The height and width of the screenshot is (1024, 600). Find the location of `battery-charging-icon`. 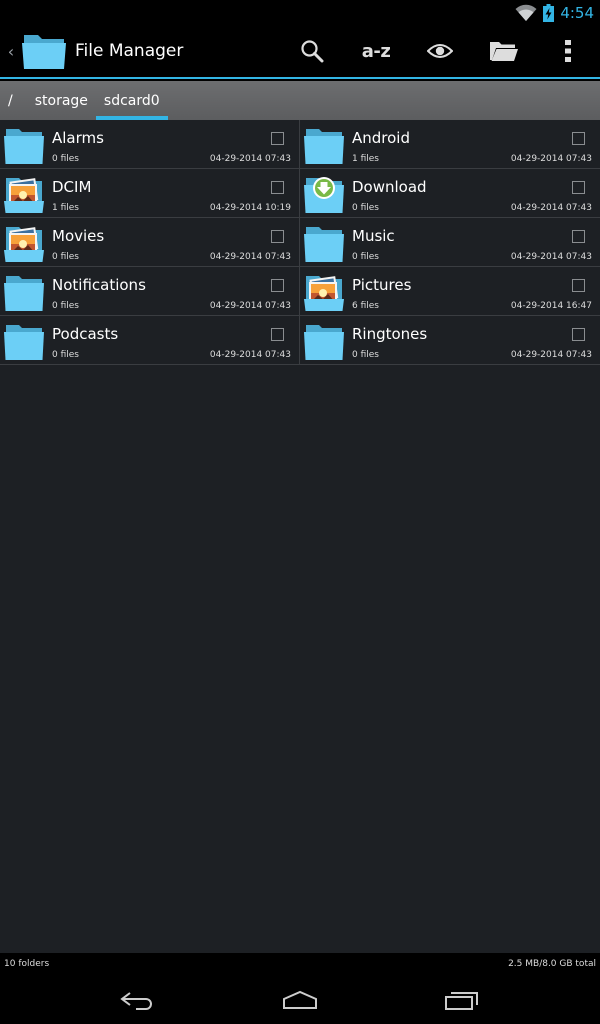

battery-charging-icon is located at coordinates (549, 12).